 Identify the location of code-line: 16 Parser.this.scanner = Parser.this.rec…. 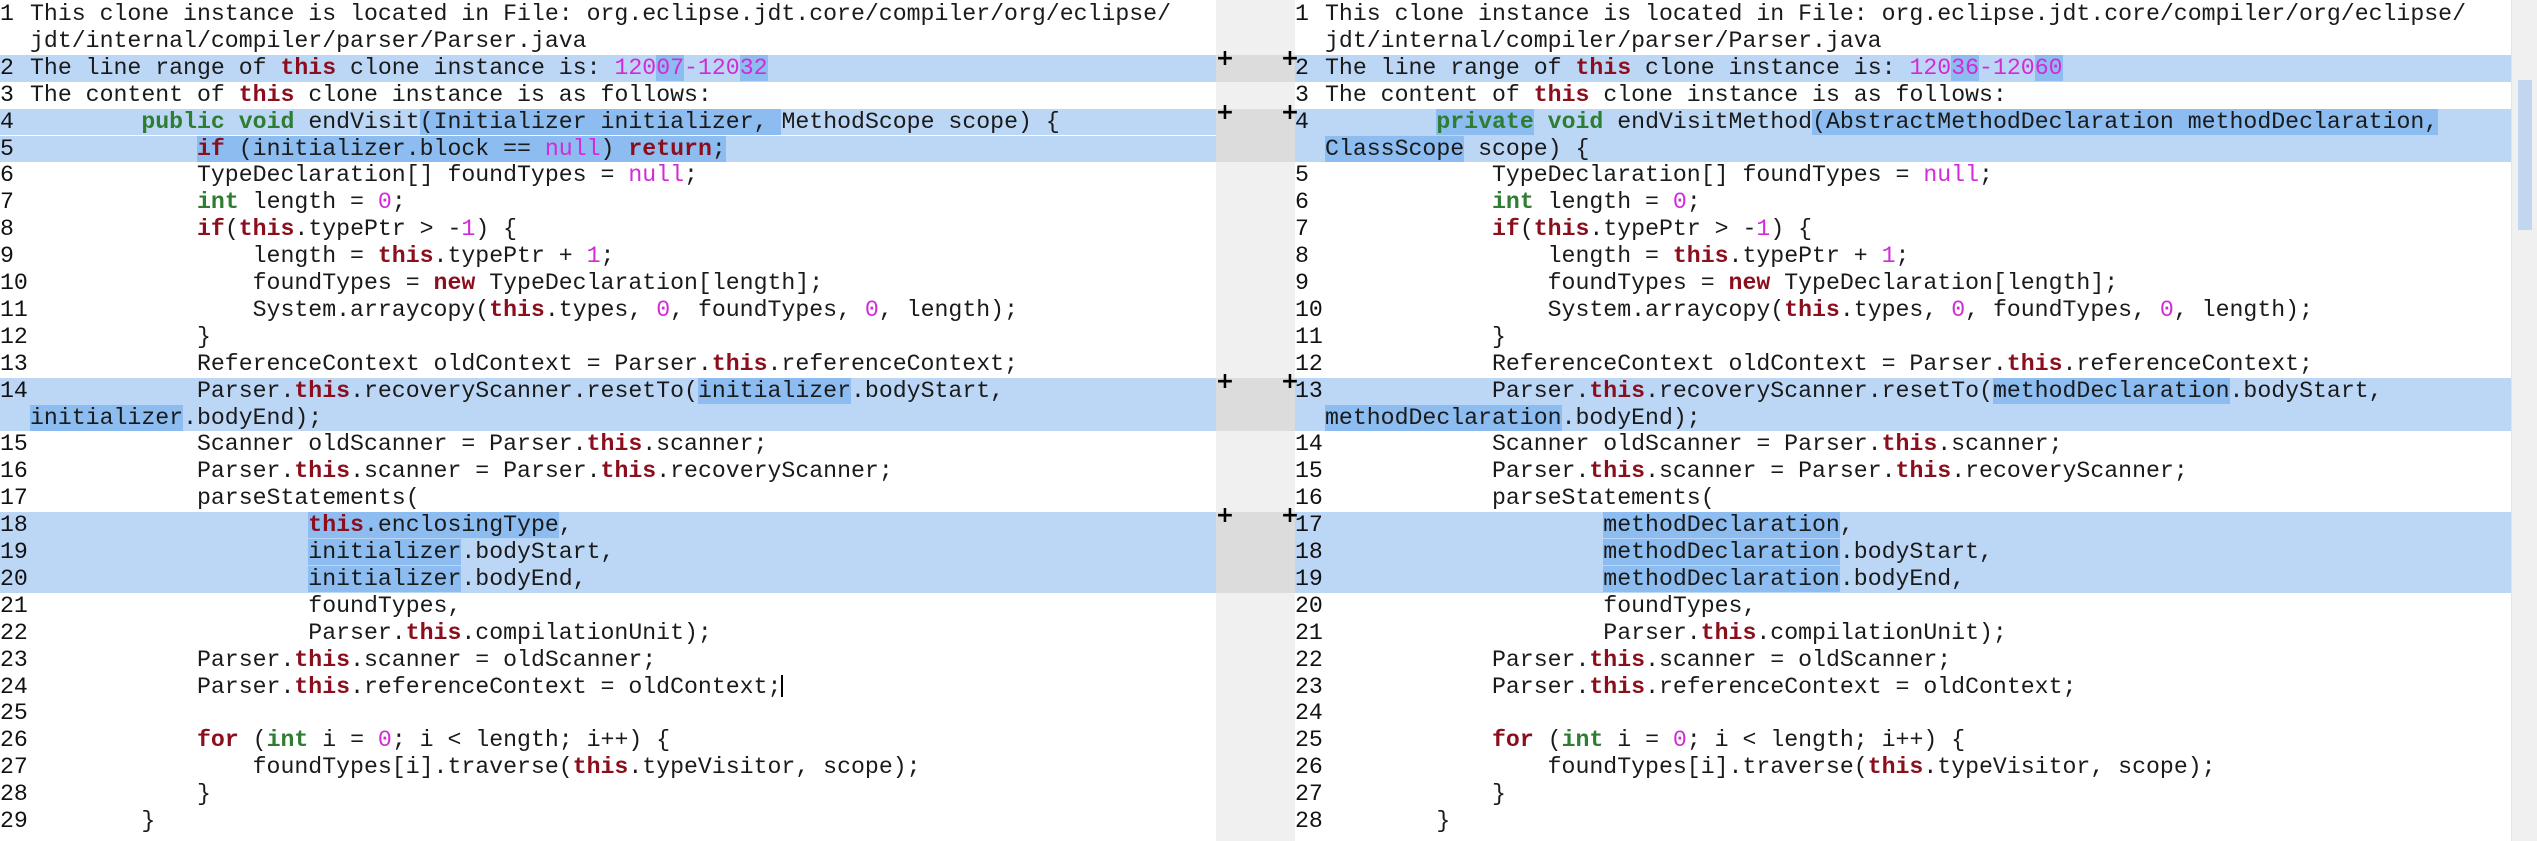
(608, 471).